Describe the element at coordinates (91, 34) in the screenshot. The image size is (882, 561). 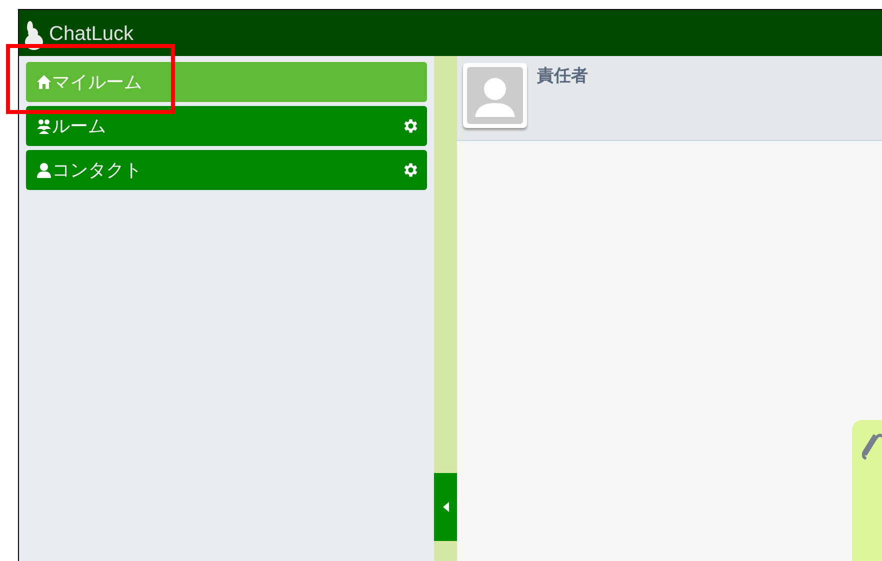
I see `app-logo: ChatLuck` at that location.